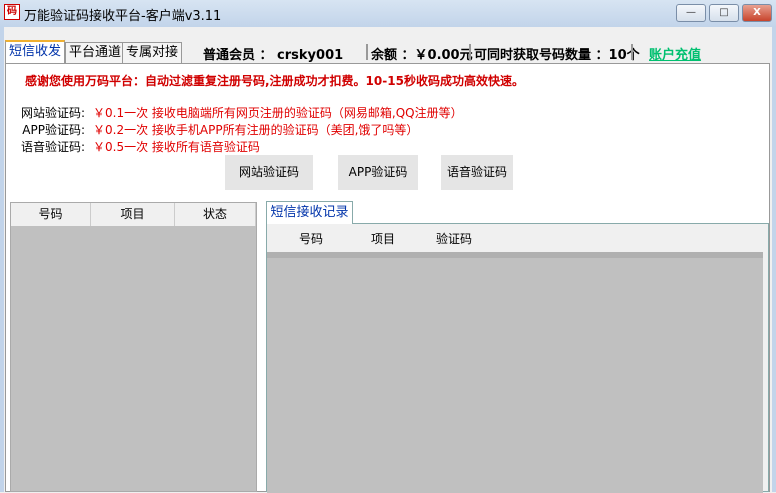 The height and width of the screenshot is (493, 776). What do you see at coordinates (273, 55) in the screenshot?
I see `member-info: 普通会员 ： crsky001` at bounding box center [273, 55].